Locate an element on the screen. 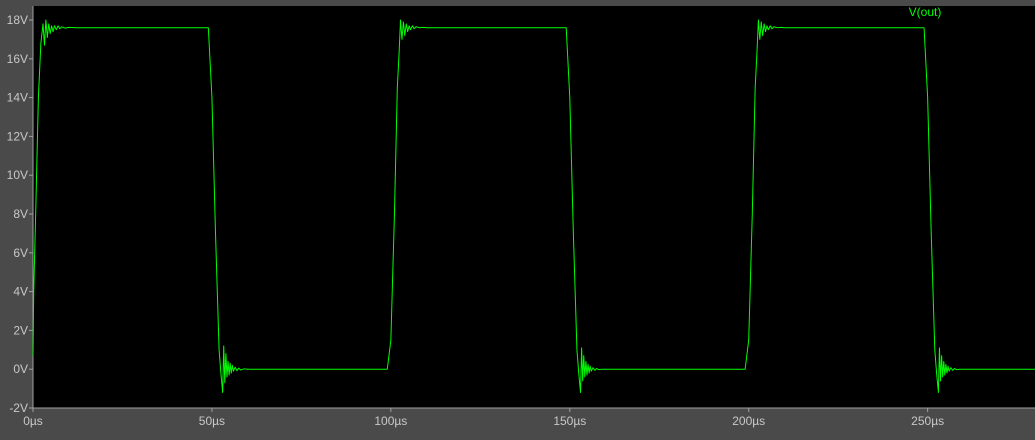 The width and height of the screenshot is (1035, 440). y-tick-label: 16V is located at coordinates (17, 59).